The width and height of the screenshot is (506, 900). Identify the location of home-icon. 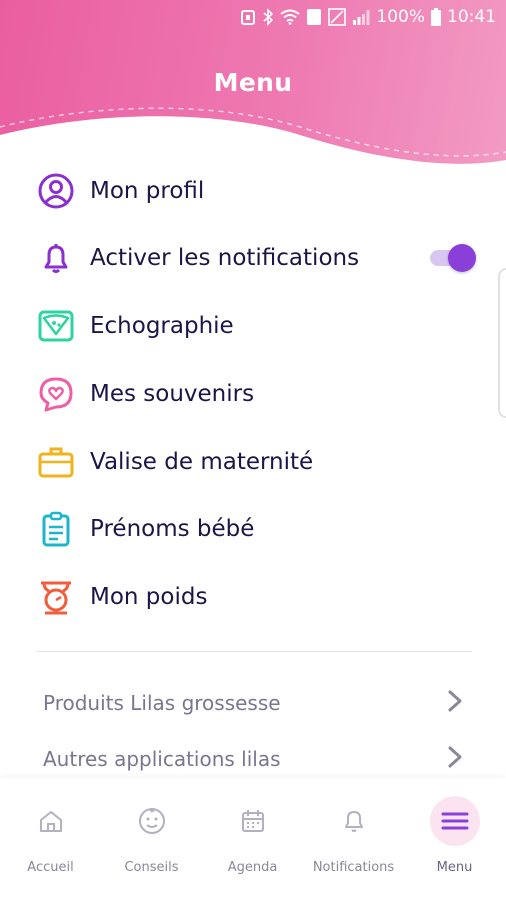
(51, 821).